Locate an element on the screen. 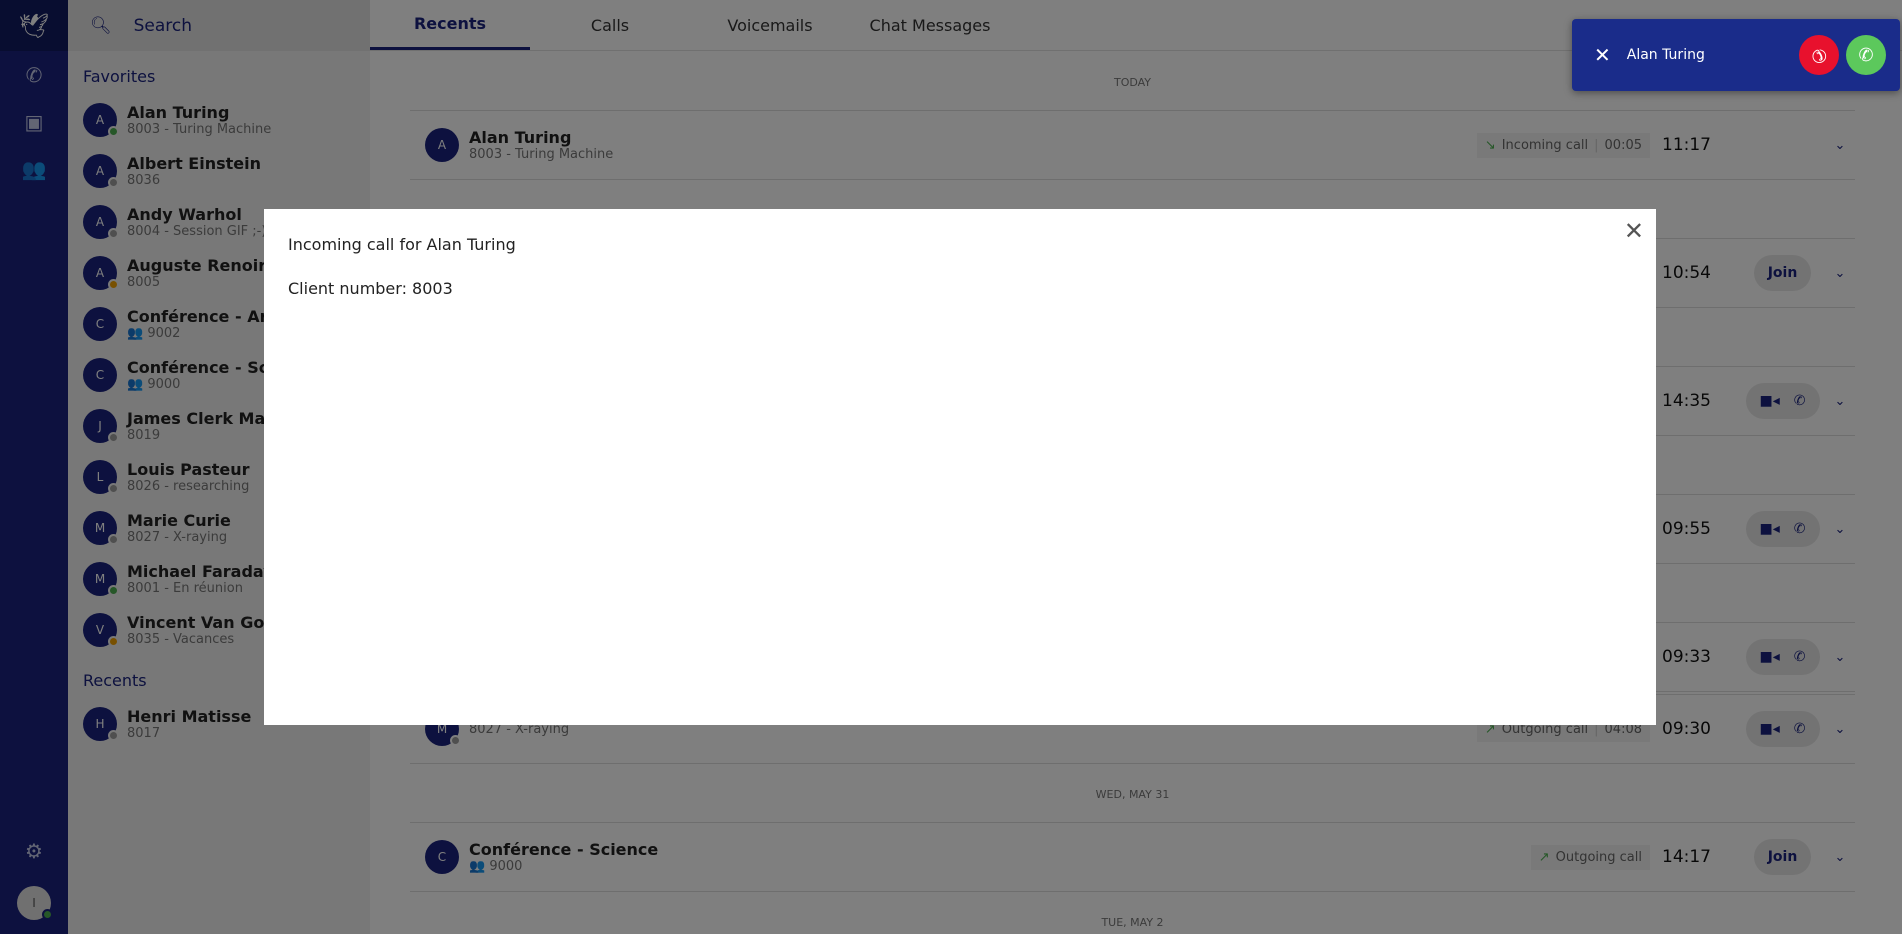 The width and height of the screenshot is (1902, 934). hang-up-icon: ✆ is located at coordinates (1819, 55).